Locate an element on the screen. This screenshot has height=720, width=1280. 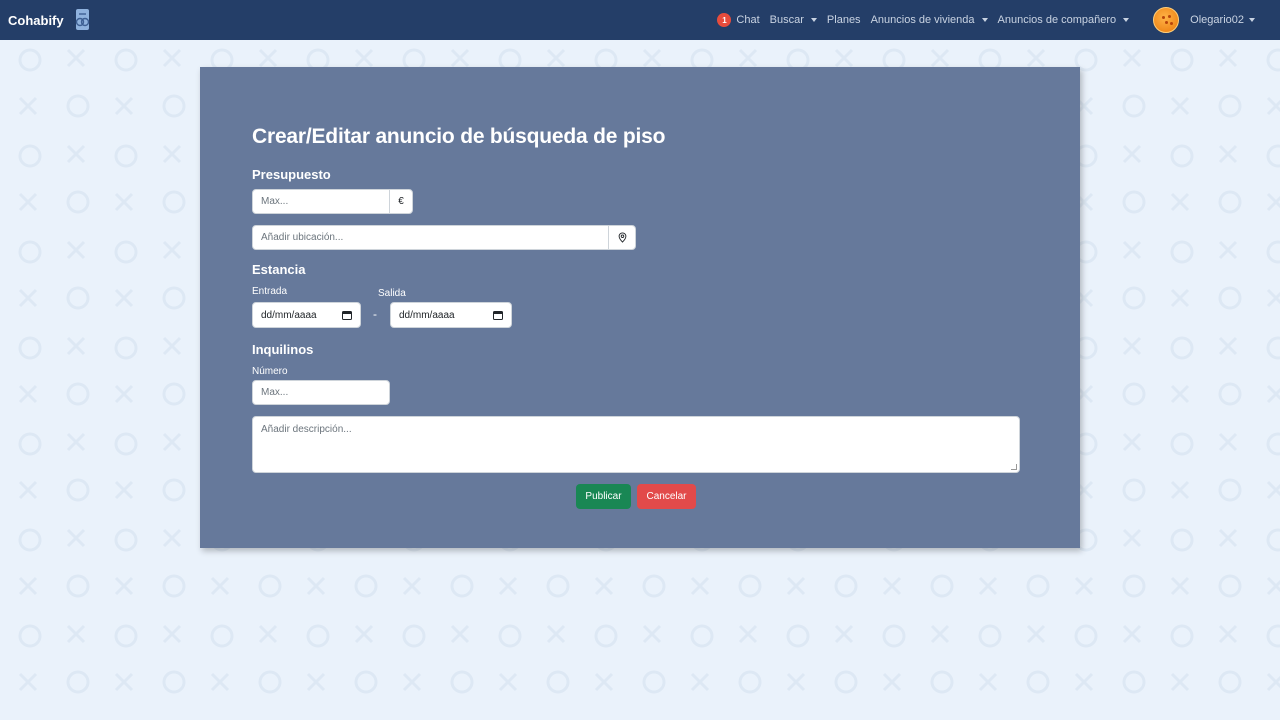
publish-button: Publicar is located at coordinates (603, 496).